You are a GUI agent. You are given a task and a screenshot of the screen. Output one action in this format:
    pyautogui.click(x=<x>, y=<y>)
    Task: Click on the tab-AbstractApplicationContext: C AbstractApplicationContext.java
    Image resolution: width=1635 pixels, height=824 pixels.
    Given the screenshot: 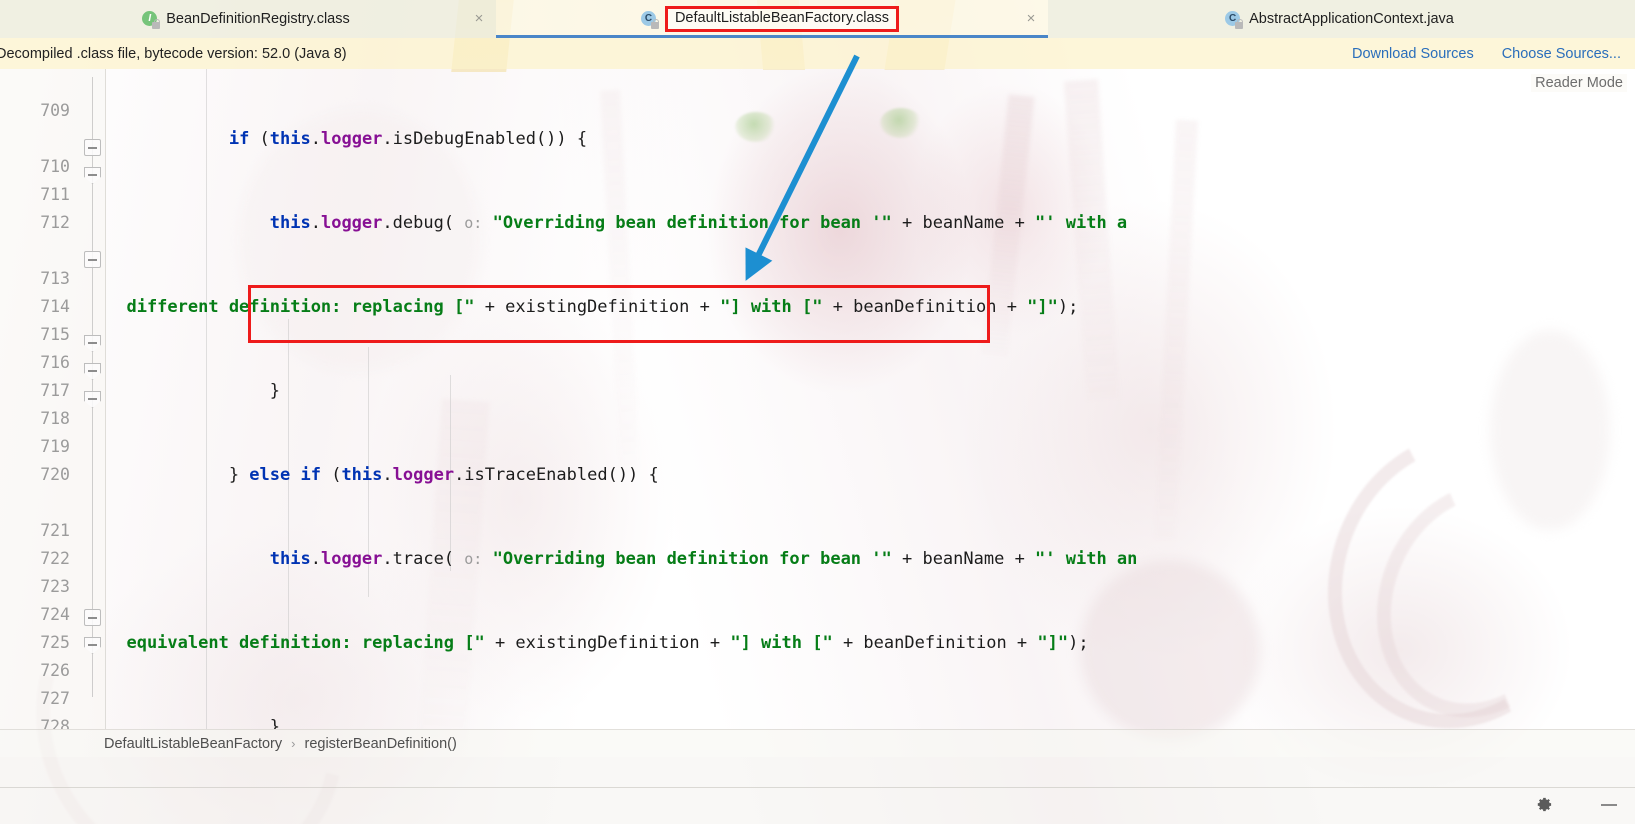 What is the action you would take?
    pyautogui.click(x=1341, y=19)
    